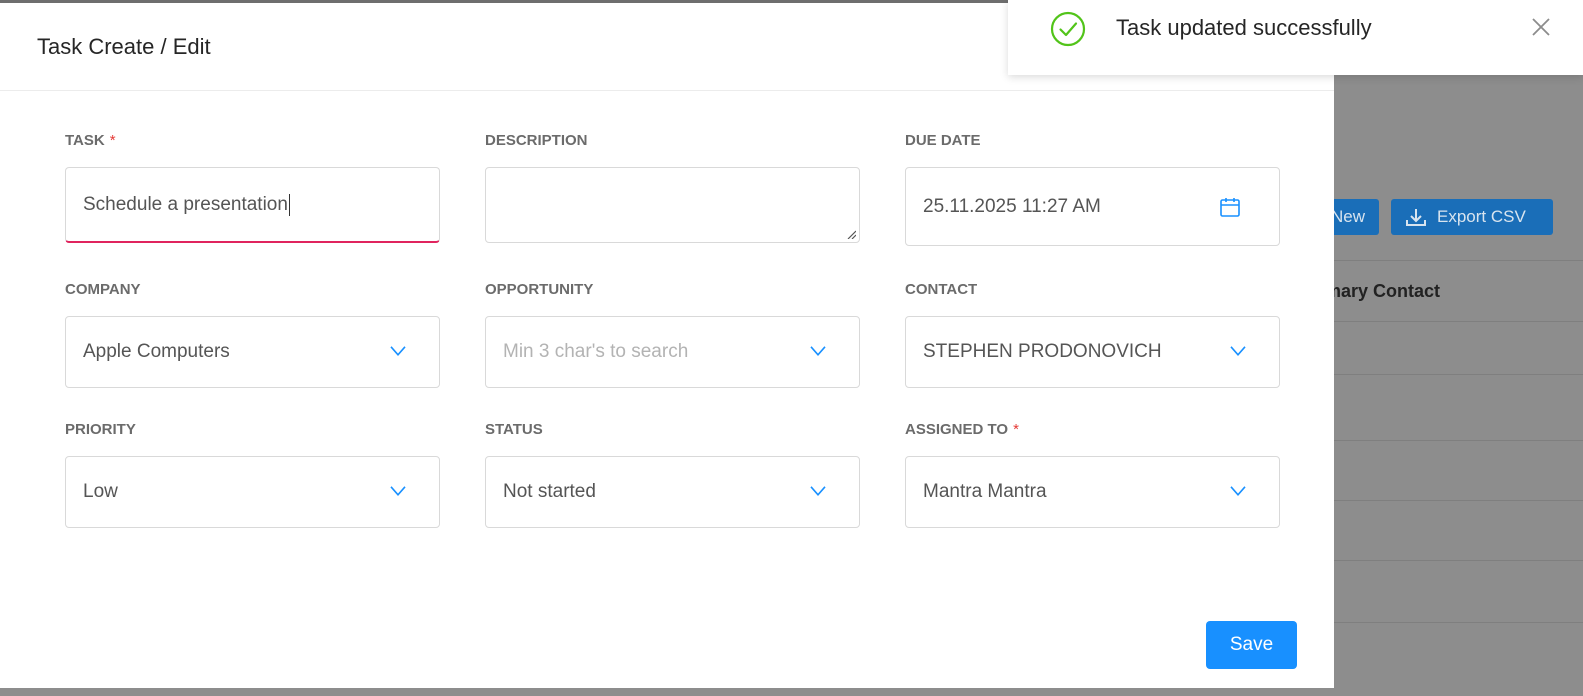 The width and height of the screenshot is (1583, 696). I want to click on resize-handle-icon, so click(851, 234).